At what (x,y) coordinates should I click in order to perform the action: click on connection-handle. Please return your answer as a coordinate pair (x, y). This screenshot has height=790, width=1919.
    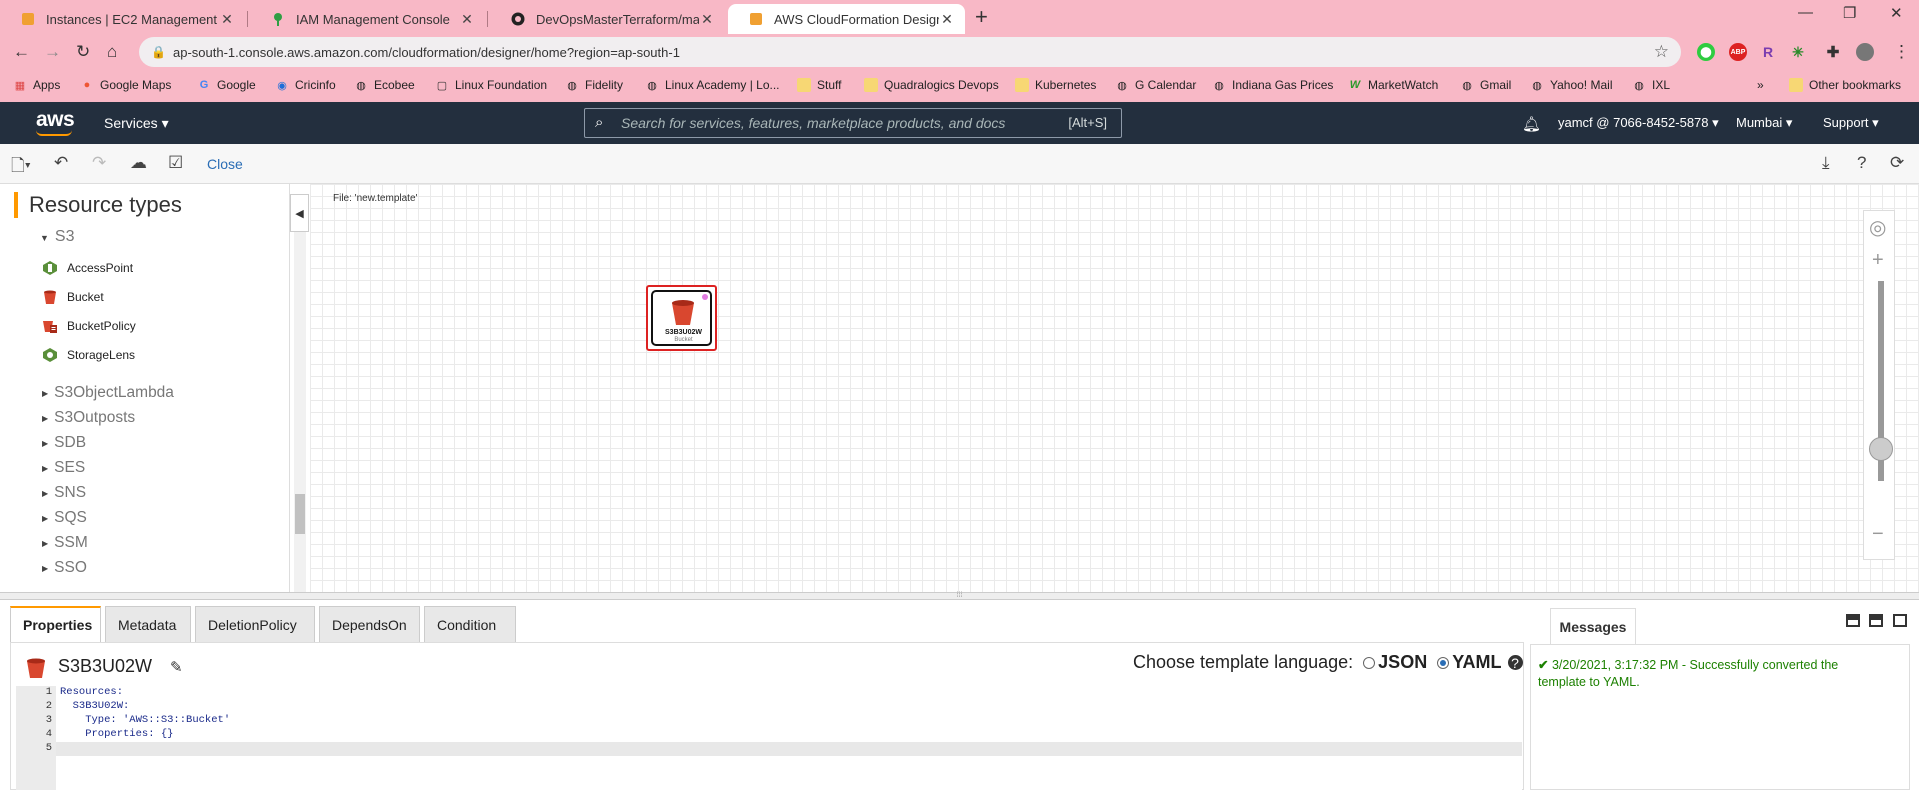
    Looking at the image, I should click on (705, 297).